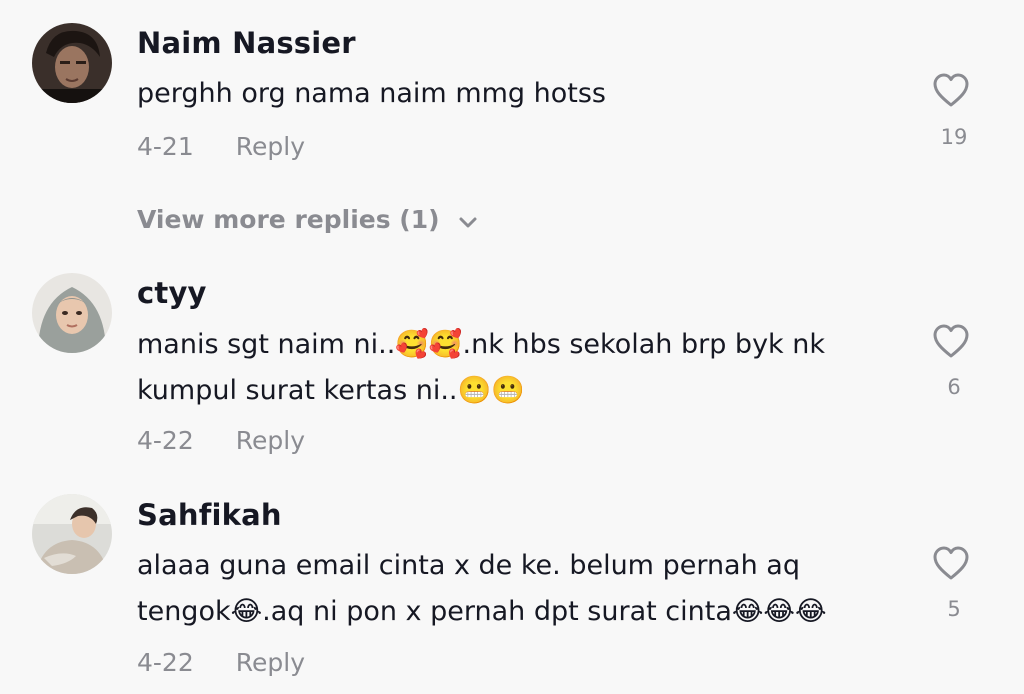 The width and height of the screenshot is (1024, 694). I want to click on comment-text-line: kumpul surat kertas ni..😬😬, so click(331, 390).